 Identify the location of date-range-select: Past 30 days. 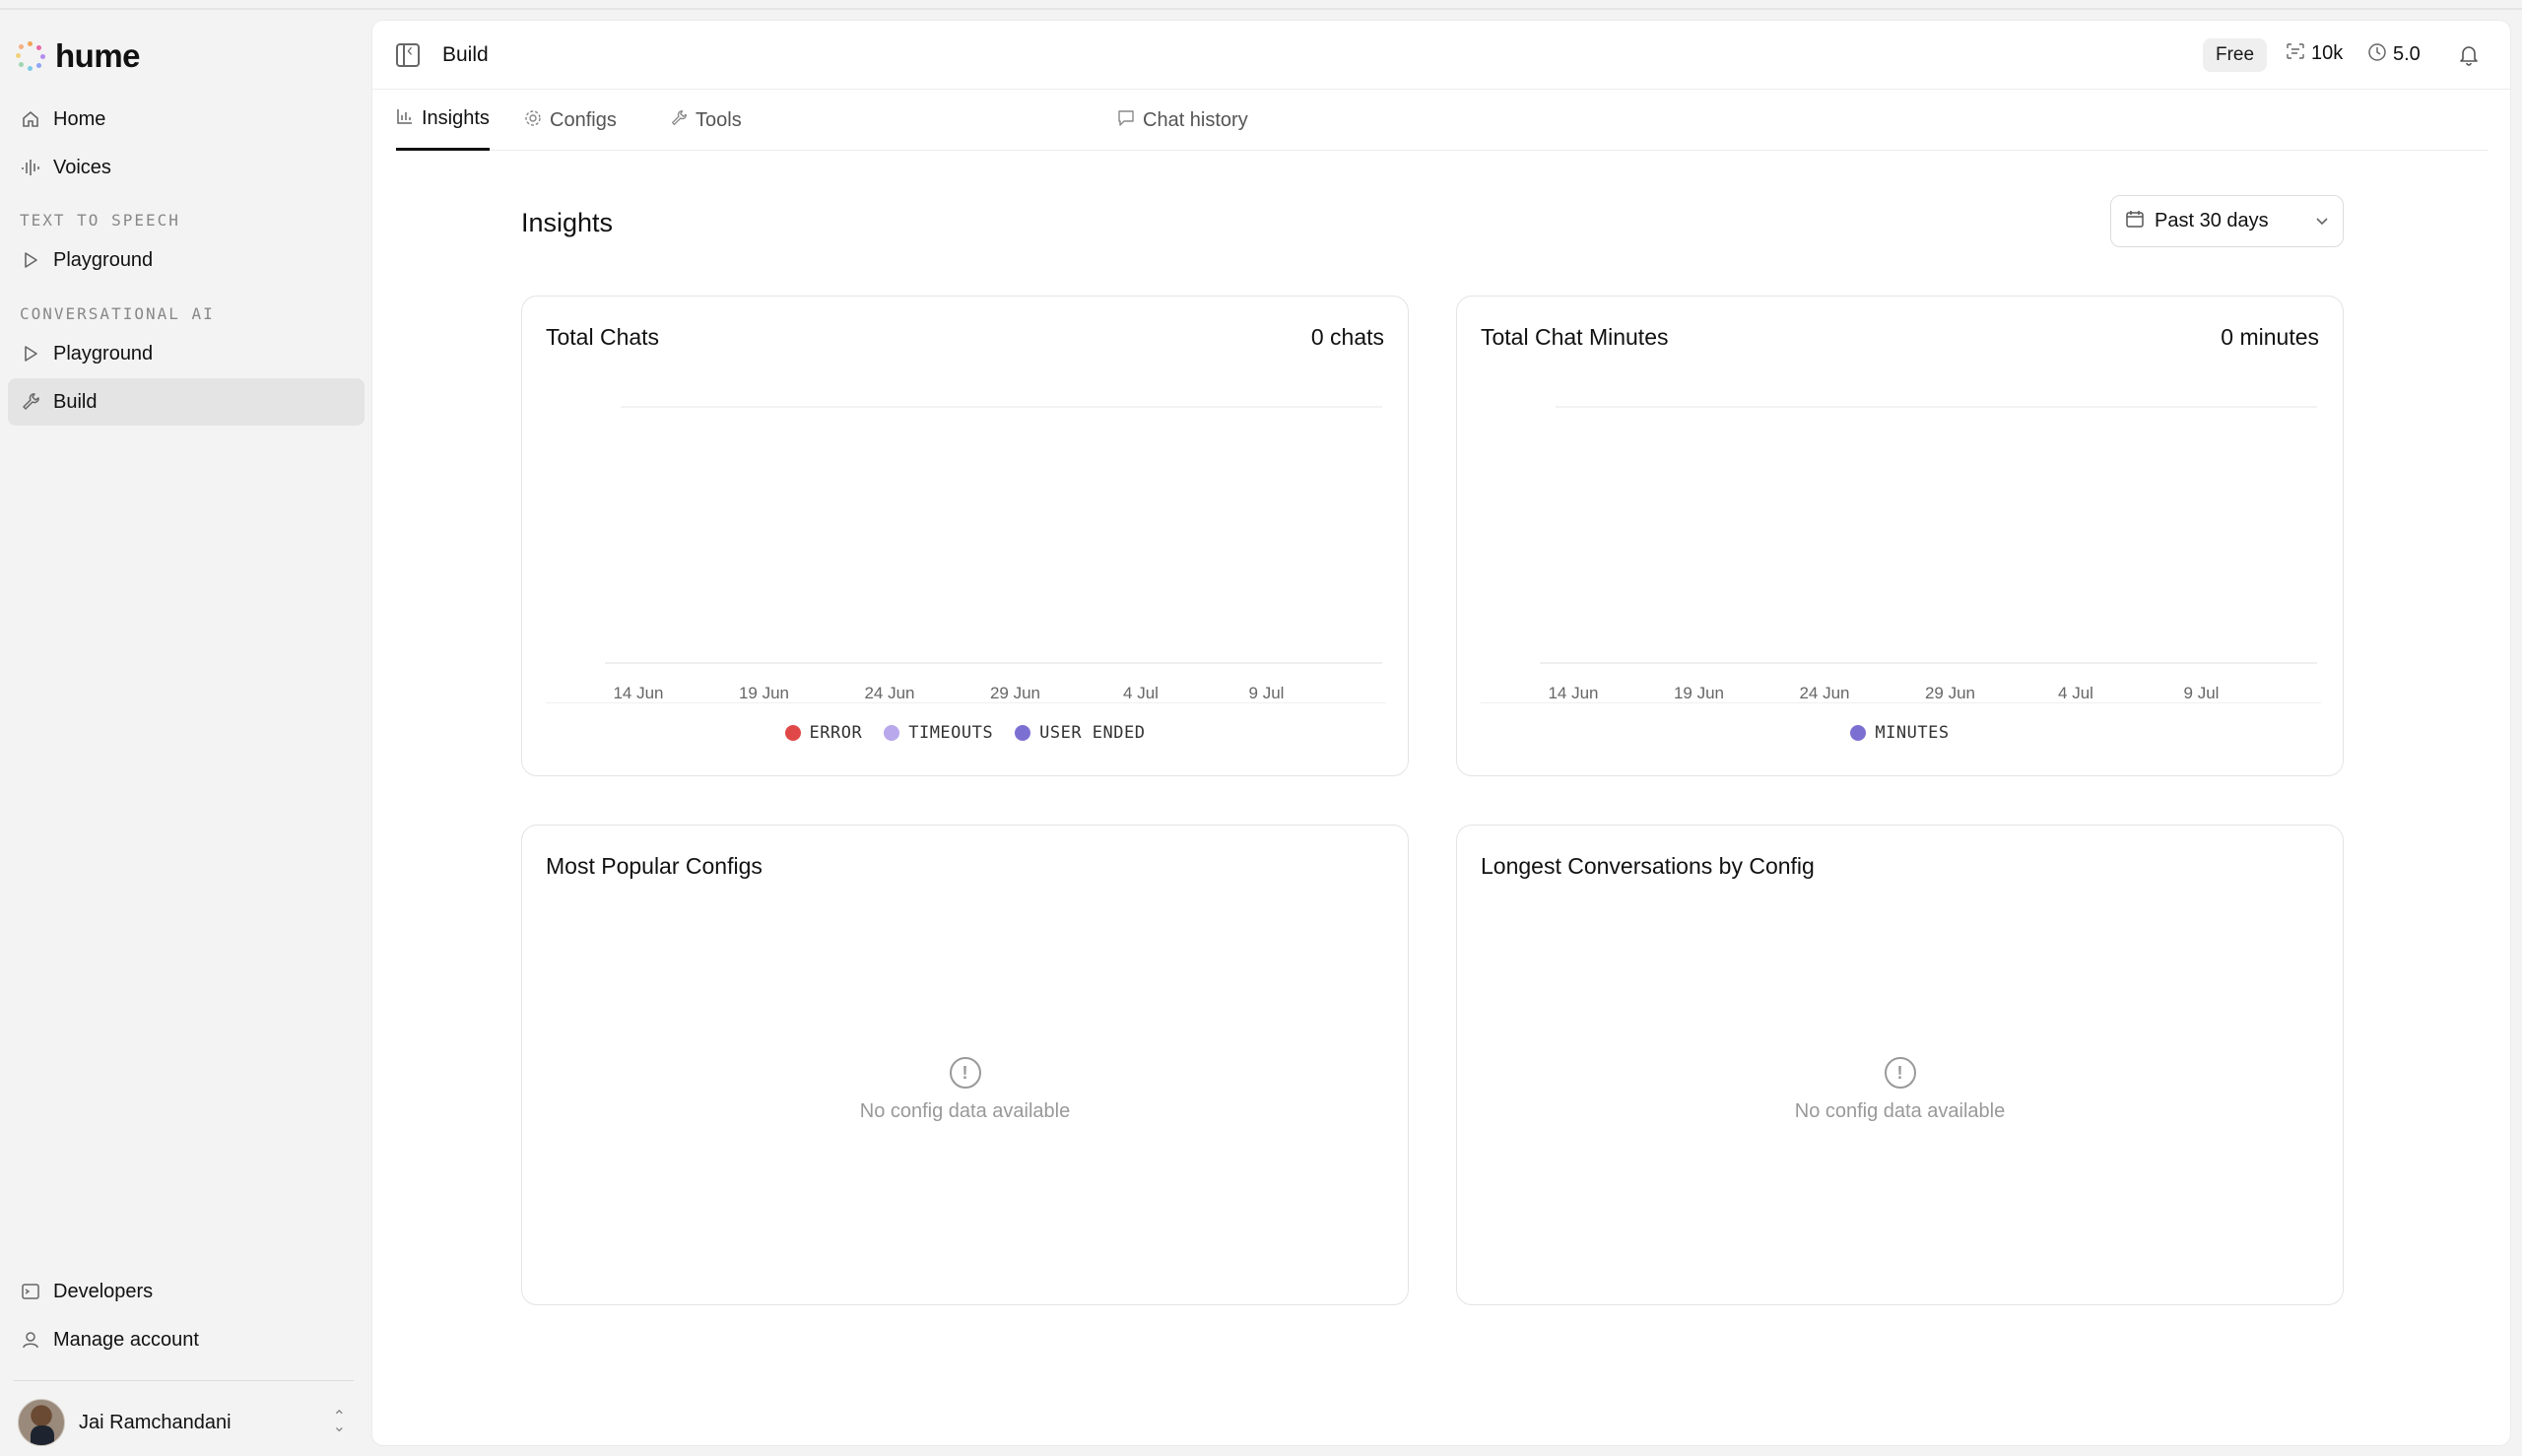
(2227, 221).